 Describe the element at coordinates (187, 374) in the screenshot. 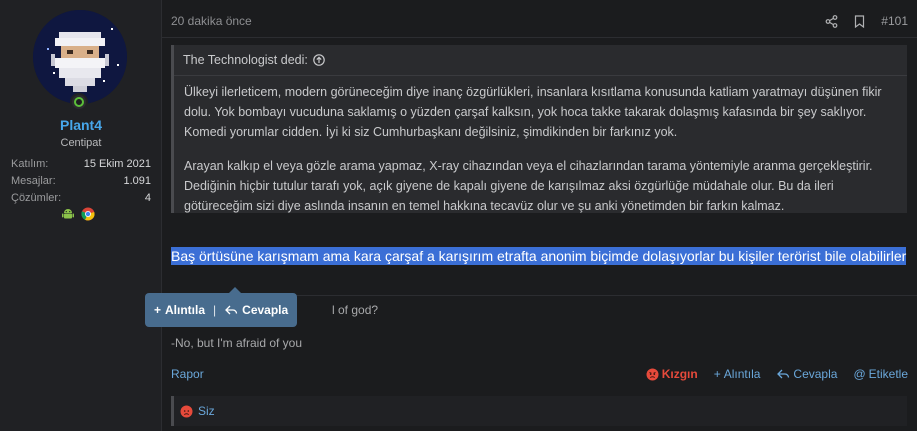

I see `report-link: Rapor` at that location.